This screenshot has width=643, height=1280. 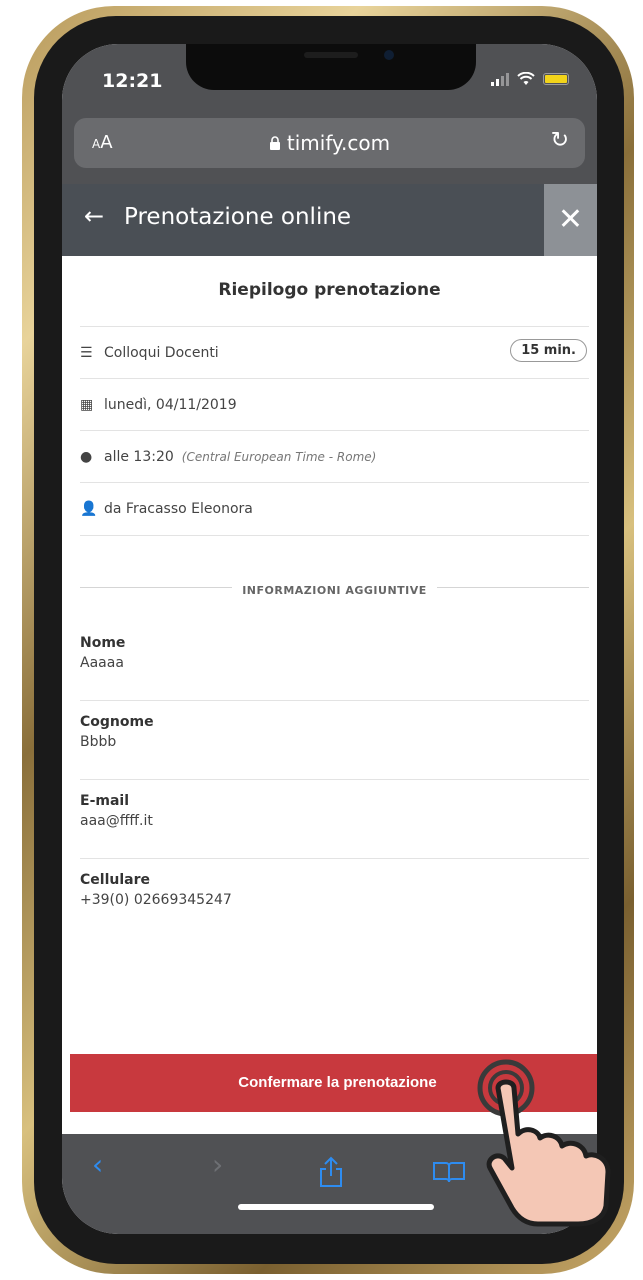 What do you see at coordinates (94, 216) in the screenshot?
I see `arrow-left-icon: ←` at bounding box center [94, 216].